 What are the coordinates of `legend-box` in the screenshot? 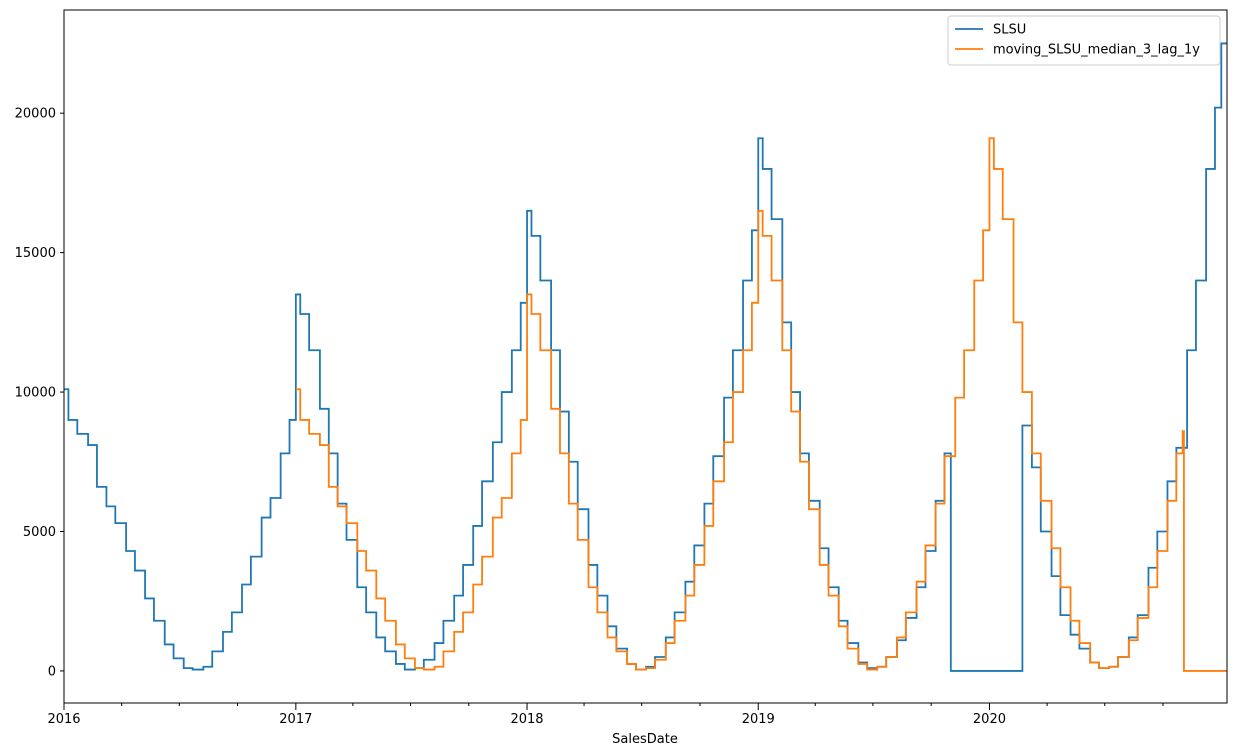 It's located at (1084, 40).